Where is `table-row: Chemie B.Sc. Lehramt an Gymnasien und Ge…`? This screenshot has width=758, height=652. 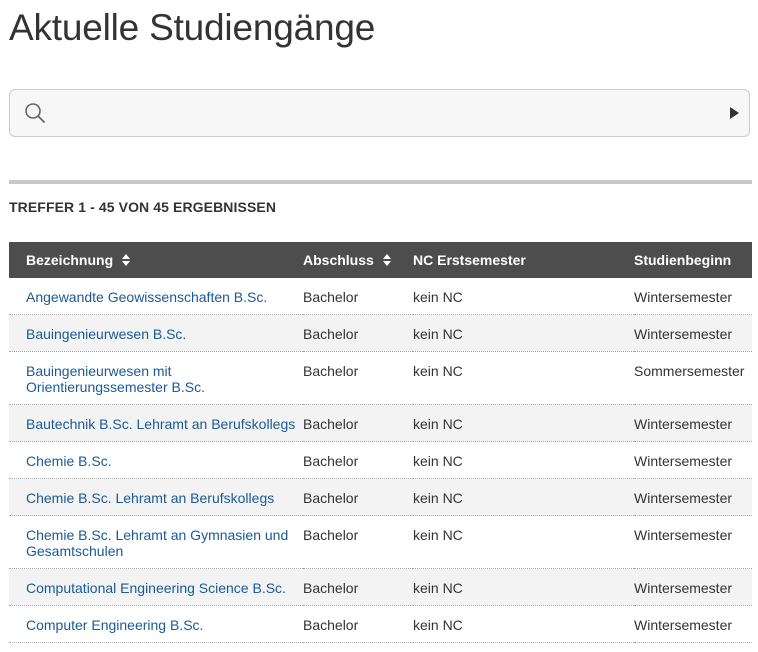
table-row: Chemie B.Sc. Lehramt an Gymnasien und Ge… is located at coordinates (380, 542).